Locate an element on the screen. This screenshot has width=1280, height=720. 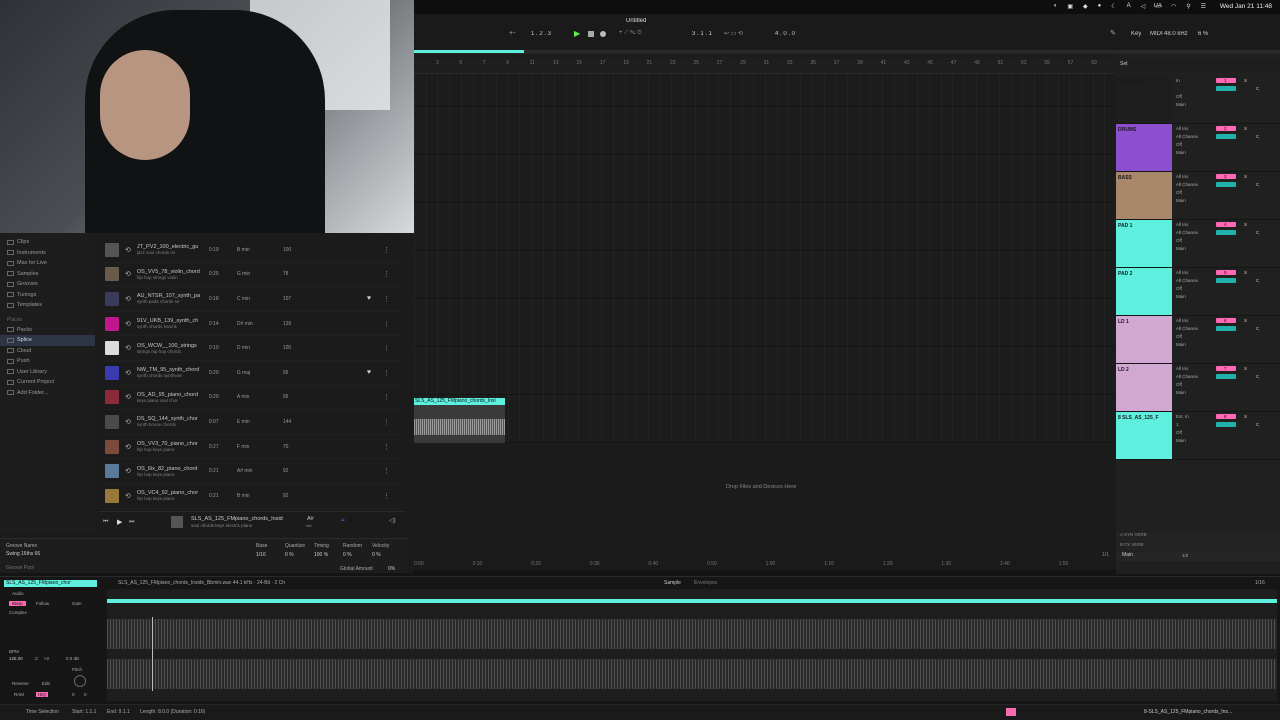
track-title: SPL BRDG is located at coordinates (1144, 99).